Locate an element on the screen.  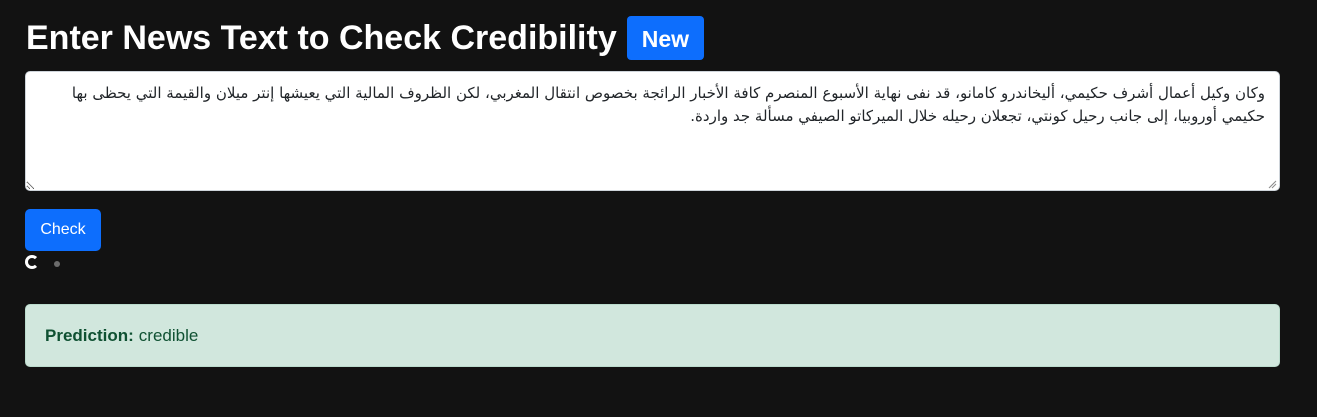
page-heading: Enter News Text to Check Credibility New is located at coordinates (365, 38).